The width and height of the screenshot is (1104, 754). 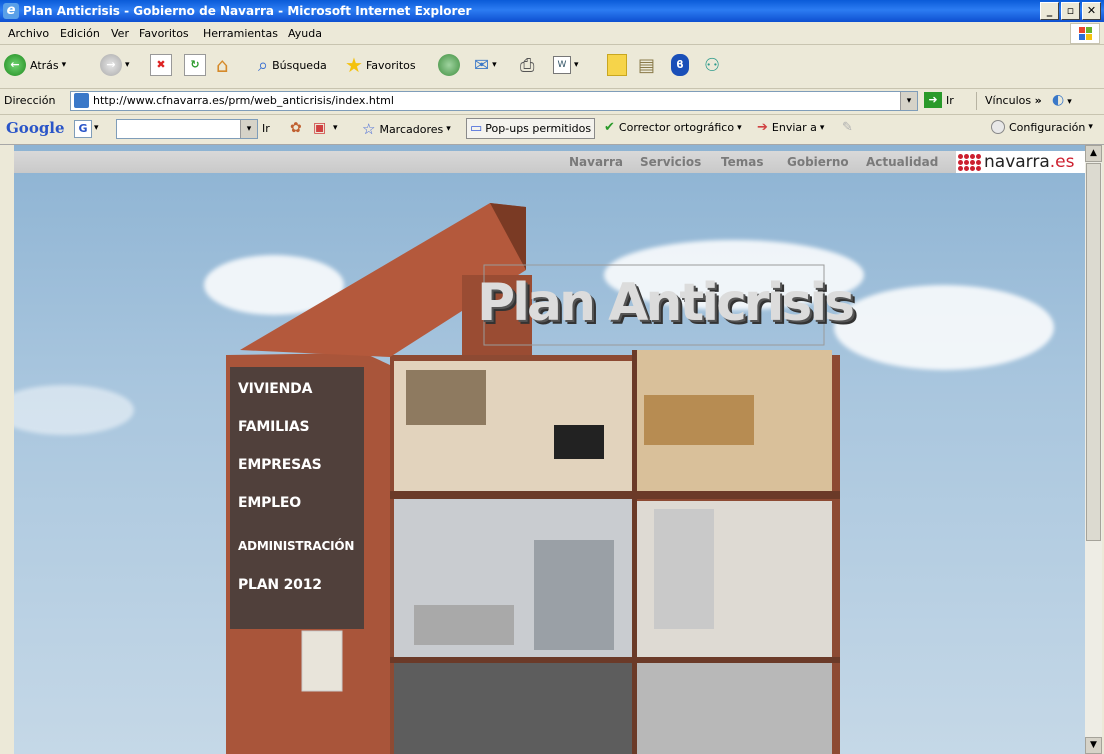 What do you see at coordinates (818, 162) in the screenshot?
I see `nav-gobierno: Gobierno` at bounding box center [818, 162].